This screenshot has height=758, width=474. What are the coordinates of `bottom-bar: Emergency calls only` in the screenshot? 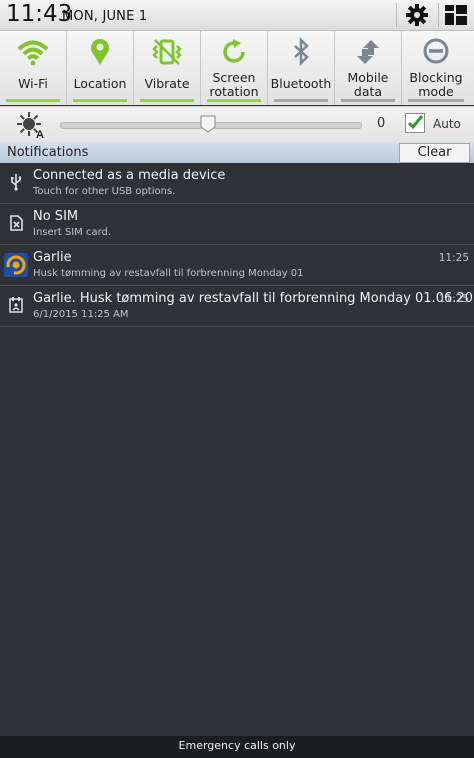 It's located at (237, 747).